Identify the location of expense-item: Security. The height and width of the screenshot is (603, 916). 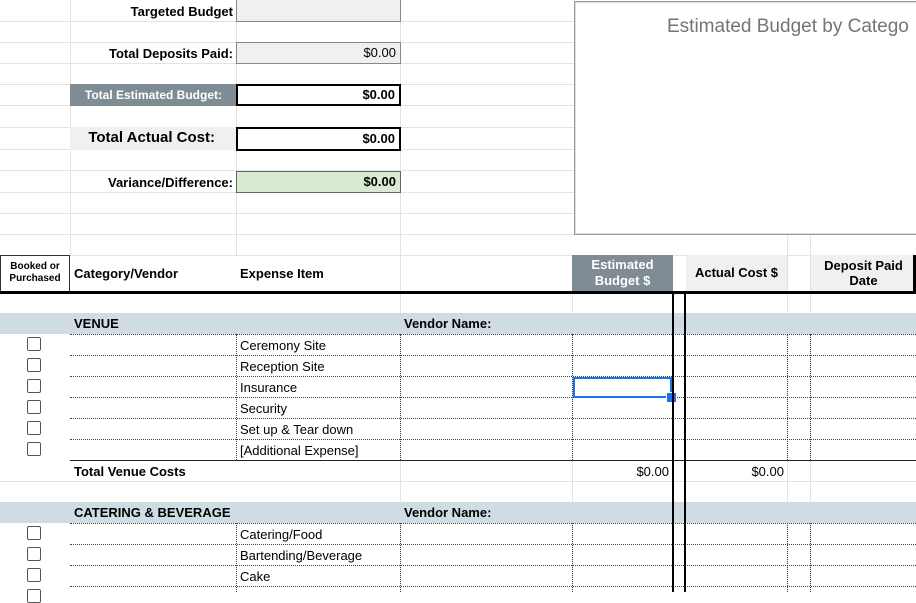
(263, 408).